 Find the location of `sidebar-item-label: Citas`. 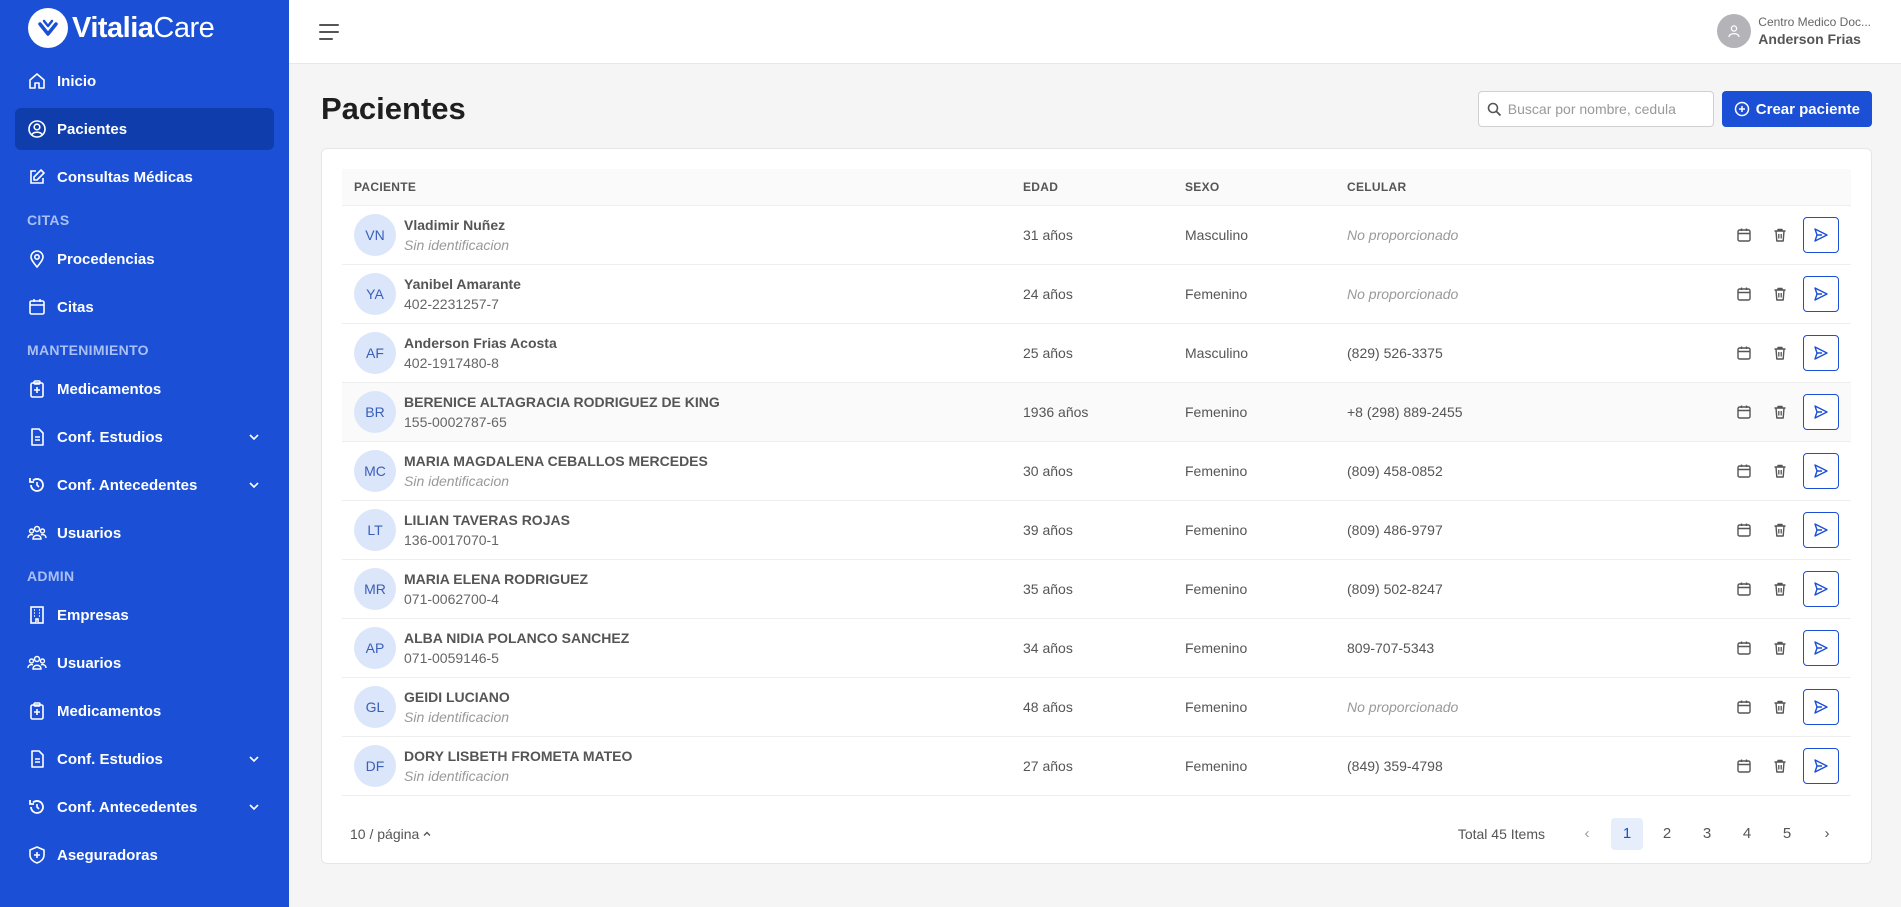

sidebar-item-label: Citas is located at coordinates (75, 307).